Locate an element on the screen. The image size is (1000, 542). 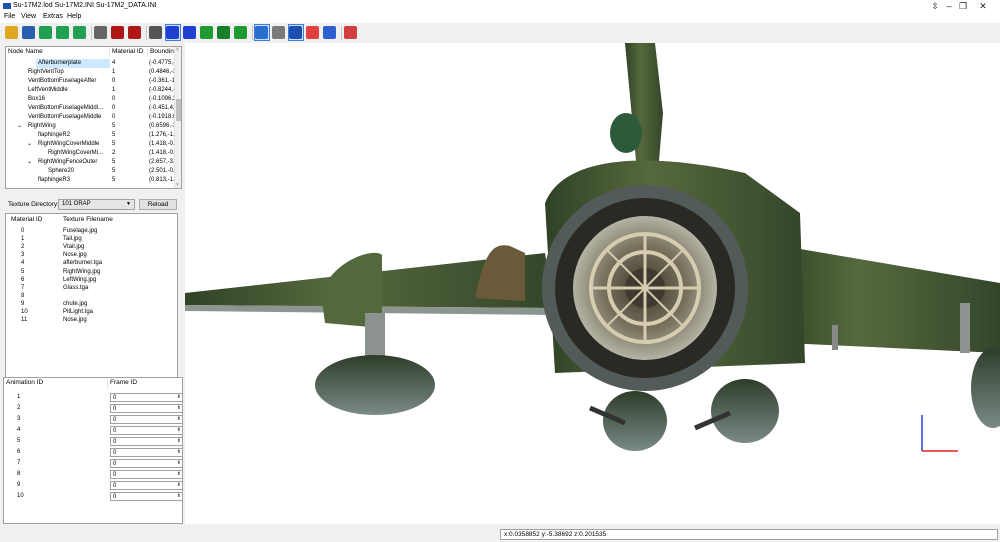
node-tree-row: VentBottomFuselageMiddl... 0 (-0.451,4, is located at coordinates (91, 108).